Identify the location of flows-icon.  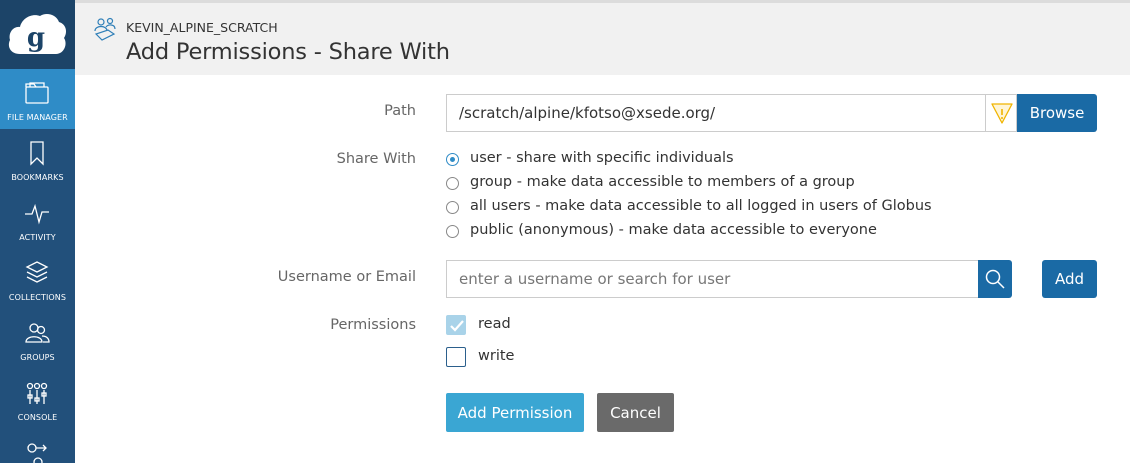
(37, 453).